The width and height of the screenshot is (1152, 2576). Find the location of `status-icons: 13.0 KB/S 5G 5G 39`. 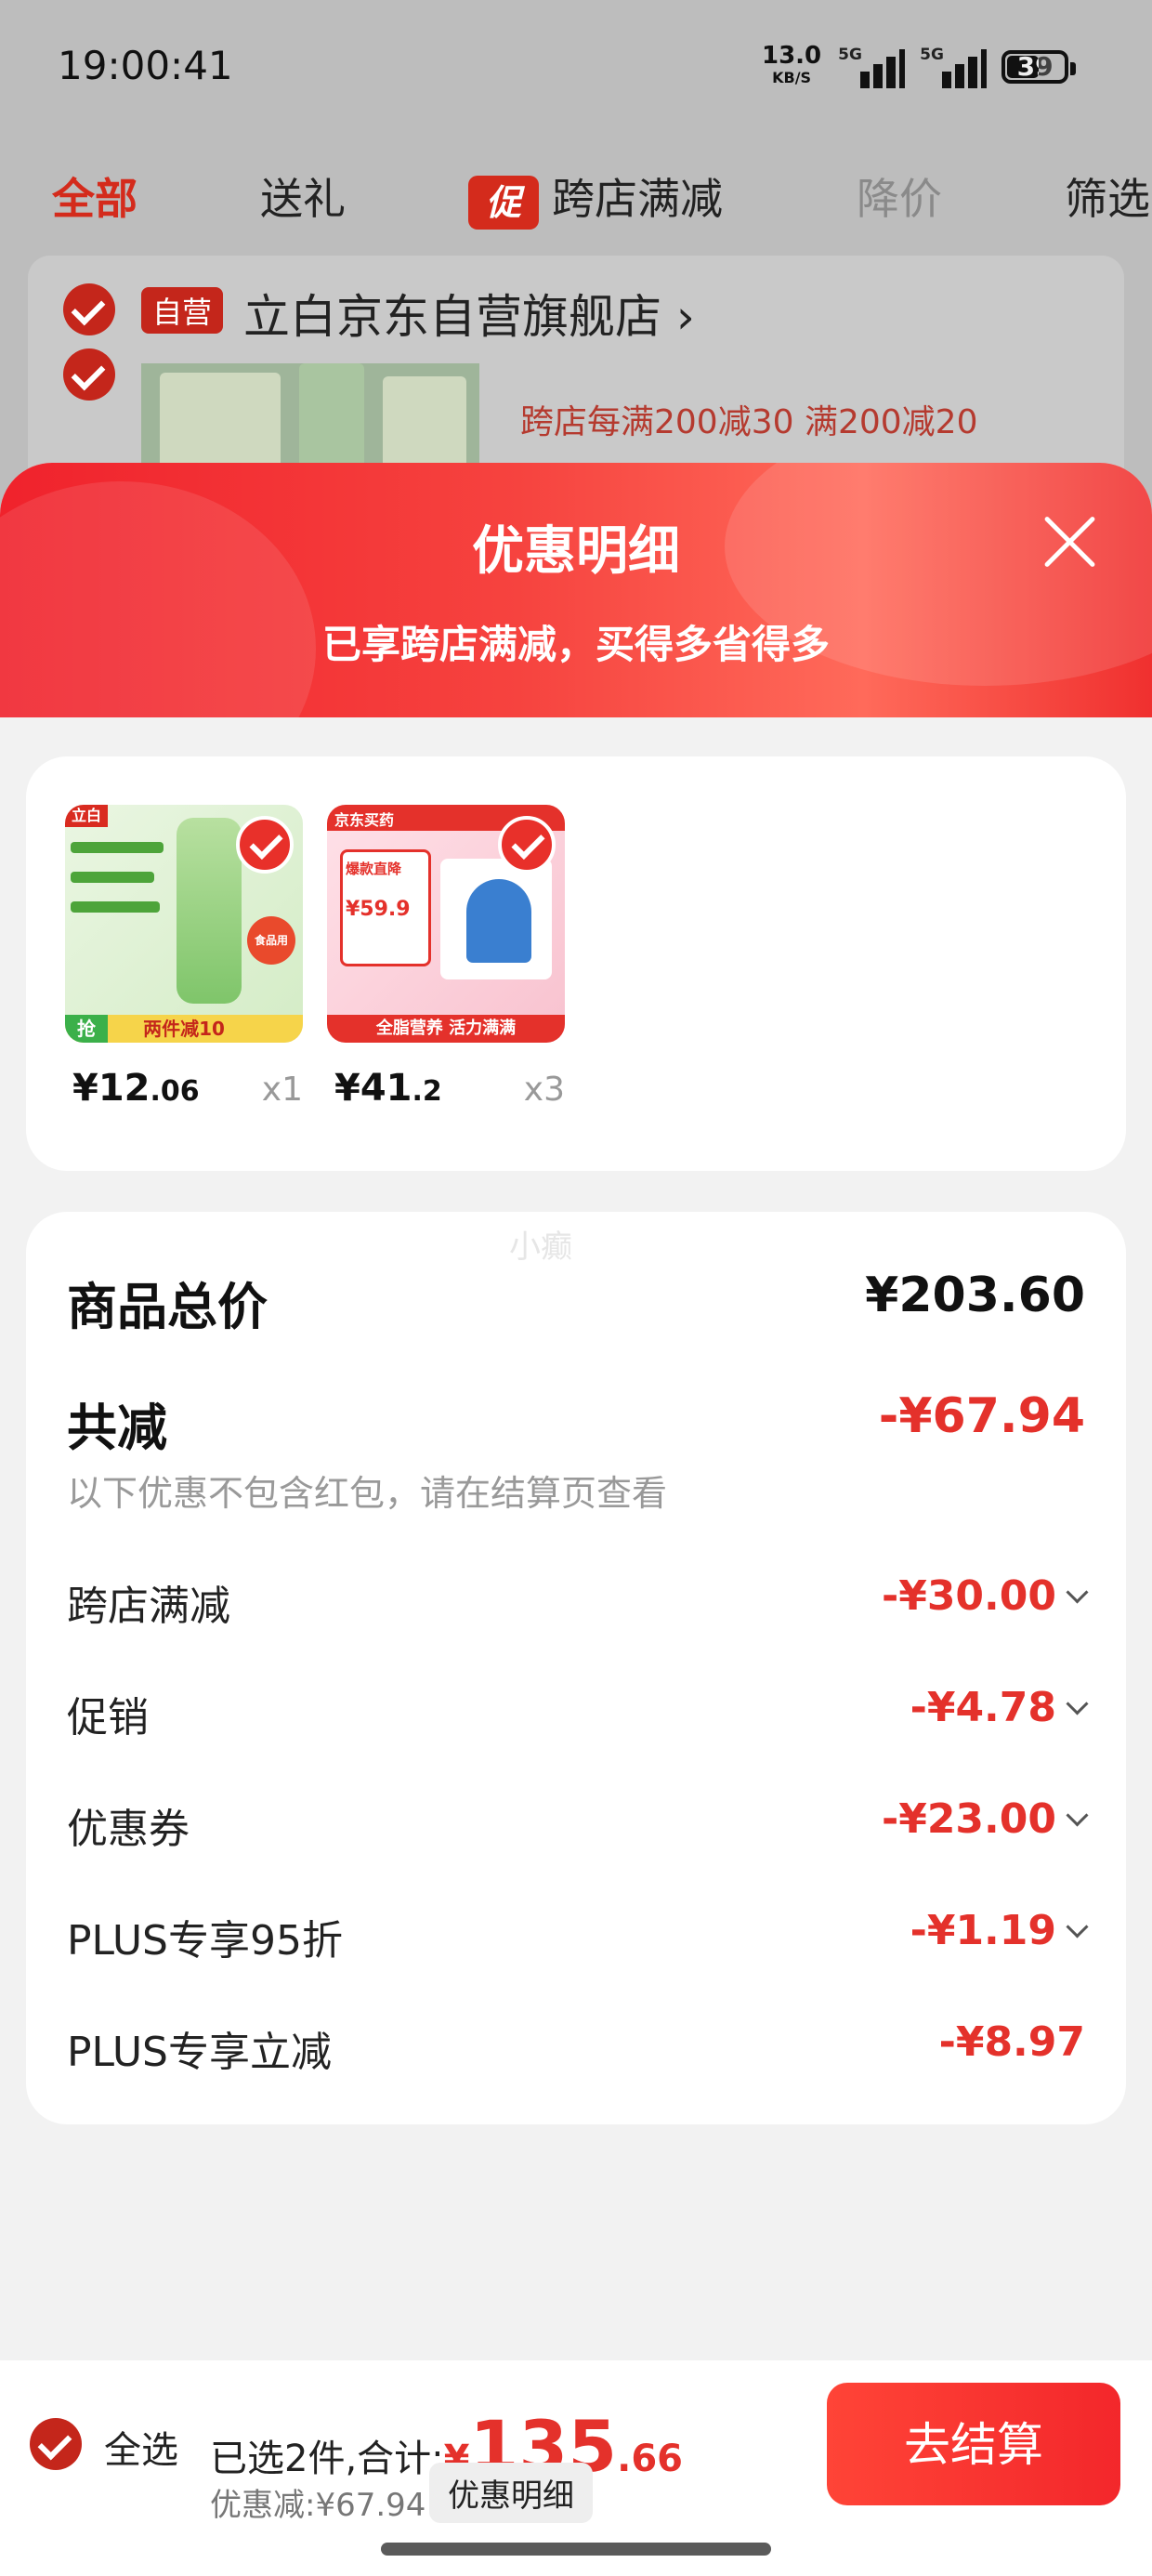

status-icons: 13.0 KB/S 5G 5G 39 is located at coordinates (919, 67).